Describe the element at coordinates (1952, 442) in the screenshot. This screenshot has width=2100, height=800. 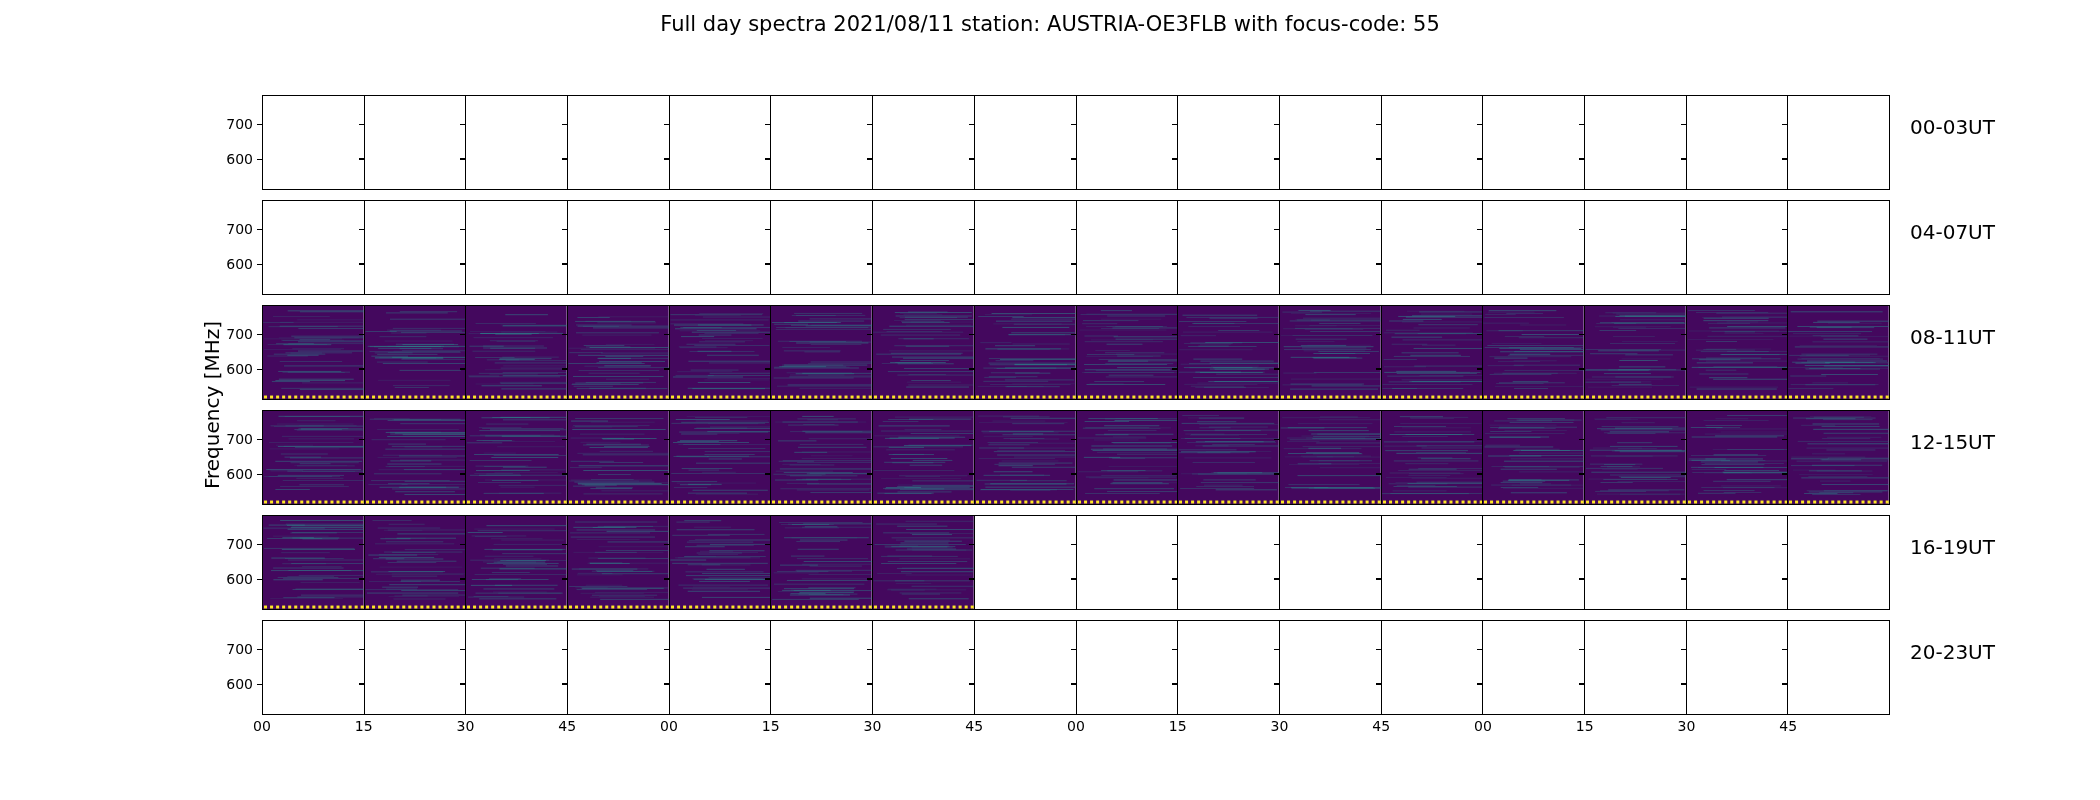
I see `row-label: 12-15UT` at that location.